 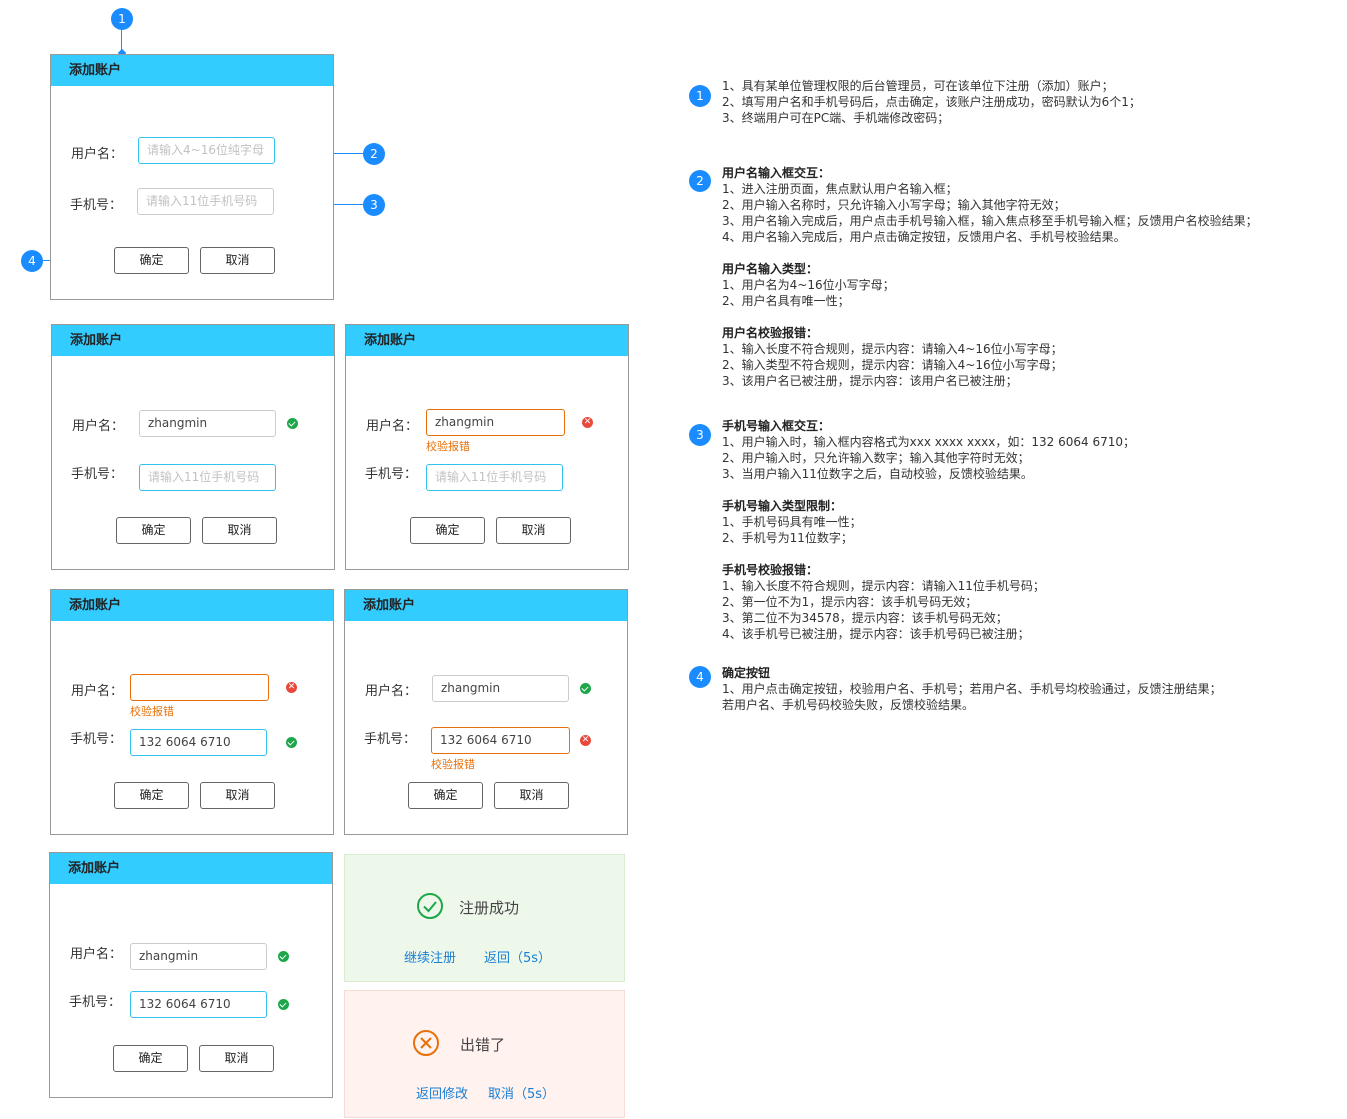 I want to click on note-line: 4、用户名输入完成后，用户点击确定按钮，反馈用户名、手机号校验结果。, so click(x=924, y=237).